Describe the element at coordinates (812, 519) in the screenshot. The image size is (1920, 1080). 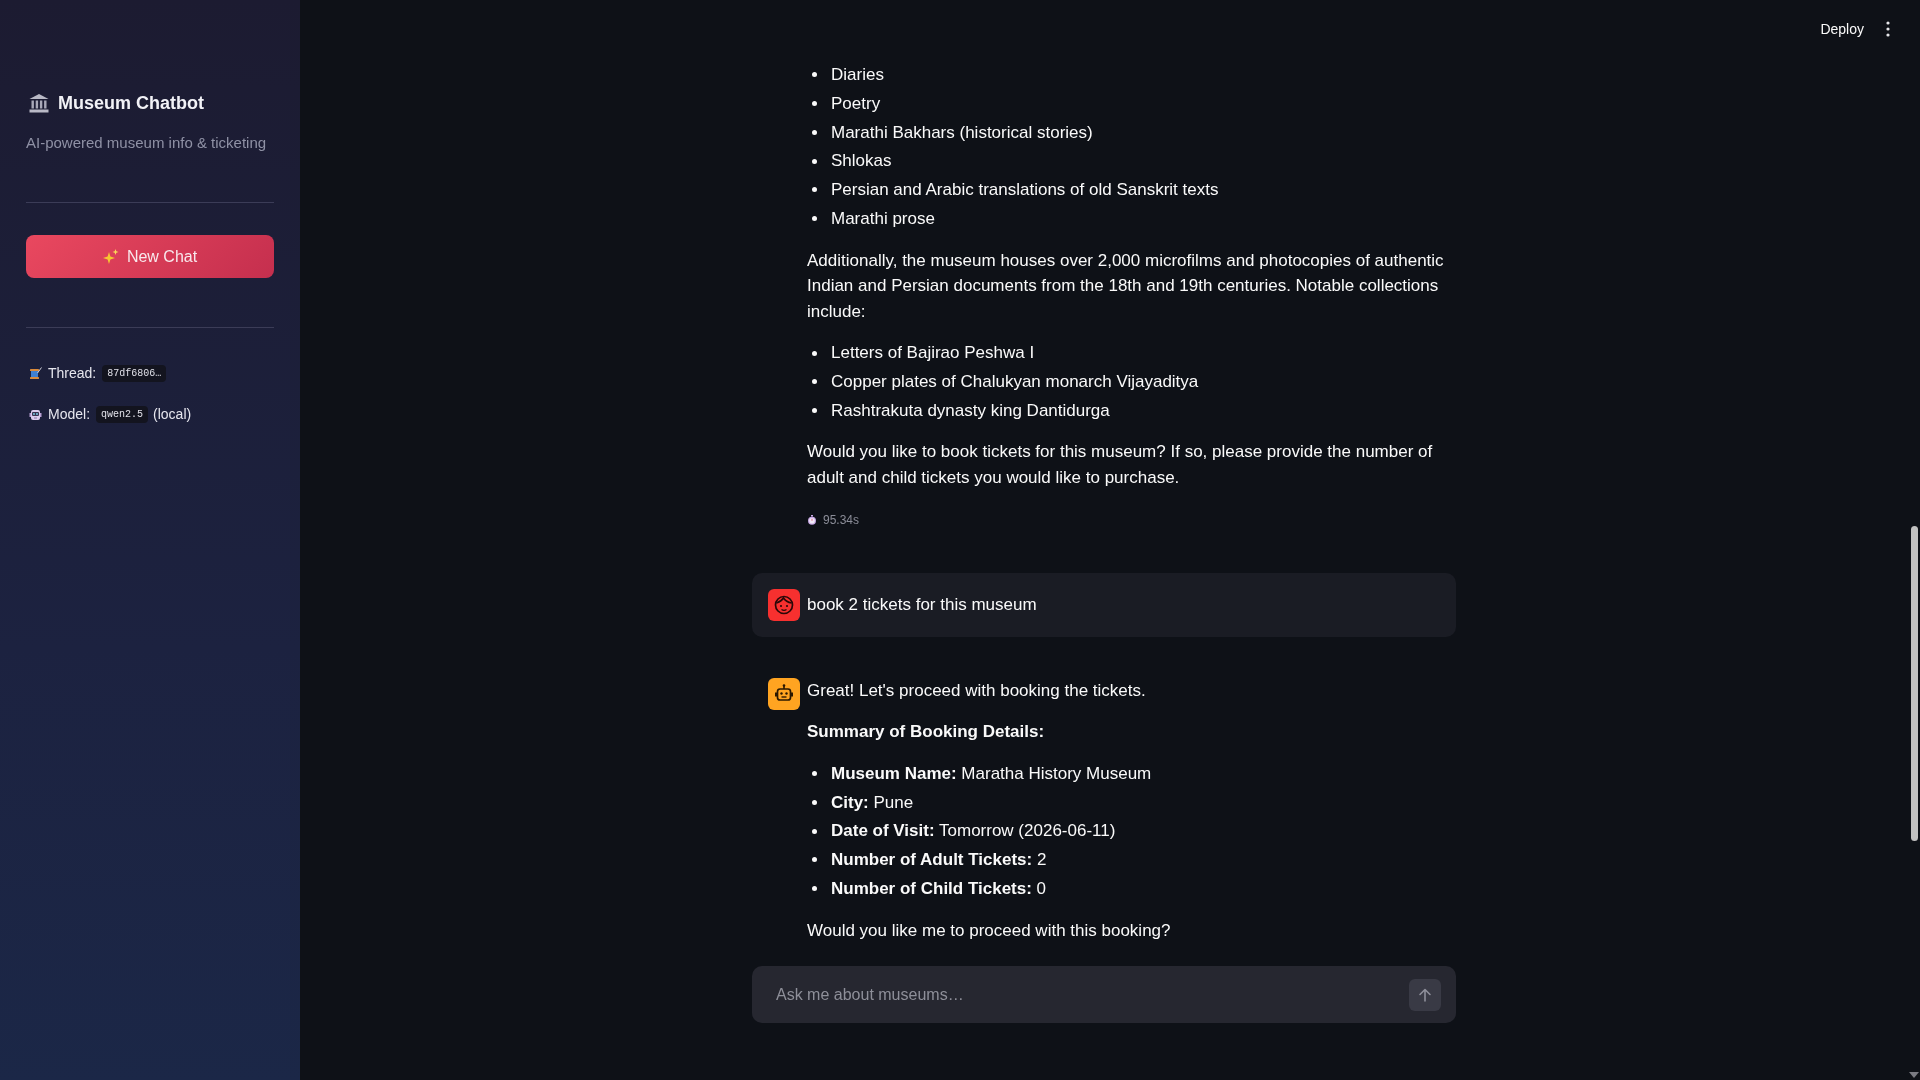
I see `stopwatch-icon` at that location.